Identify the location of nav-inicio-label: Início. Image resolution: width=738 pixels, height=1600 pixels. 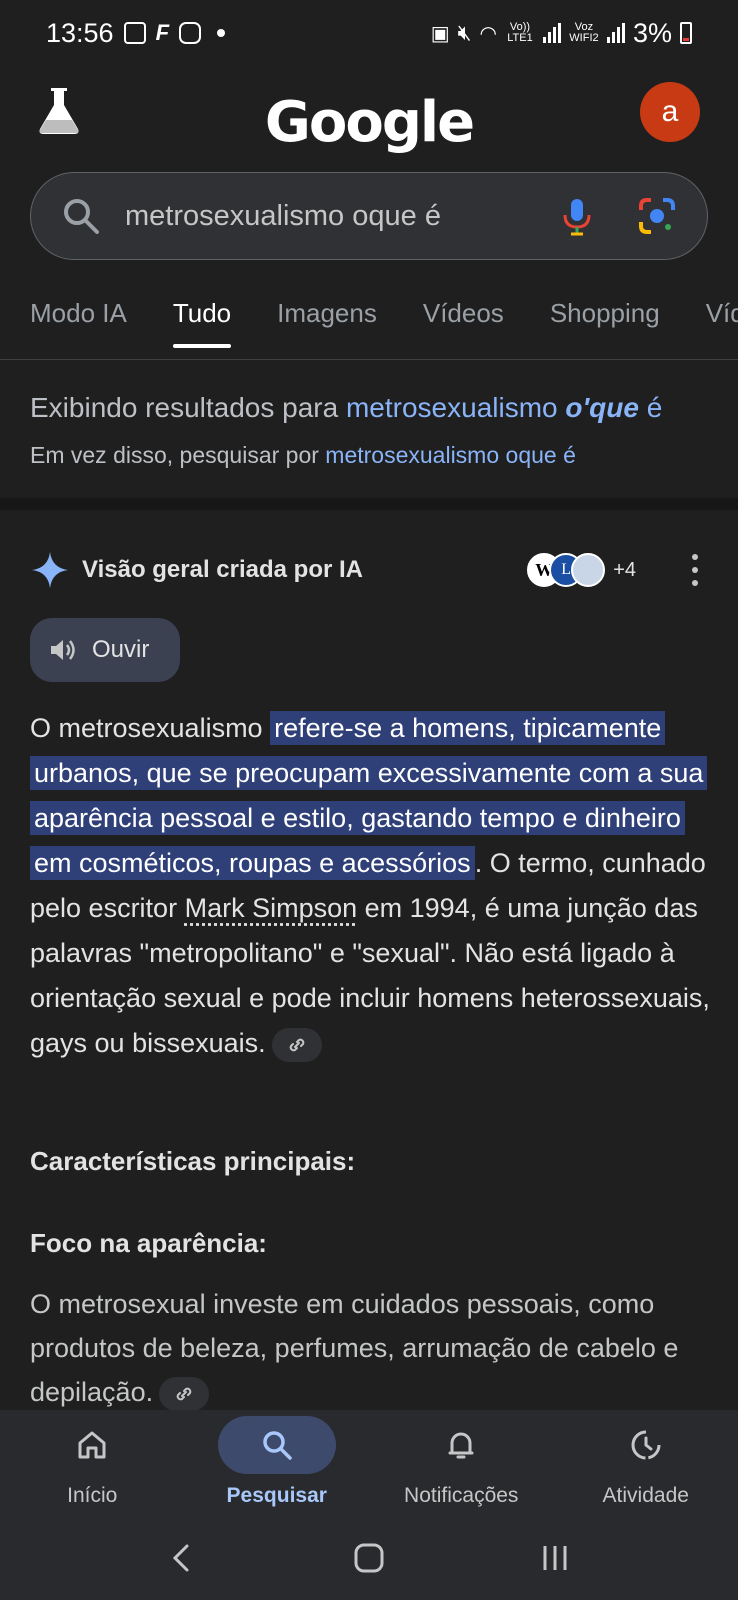
(92, 1495).